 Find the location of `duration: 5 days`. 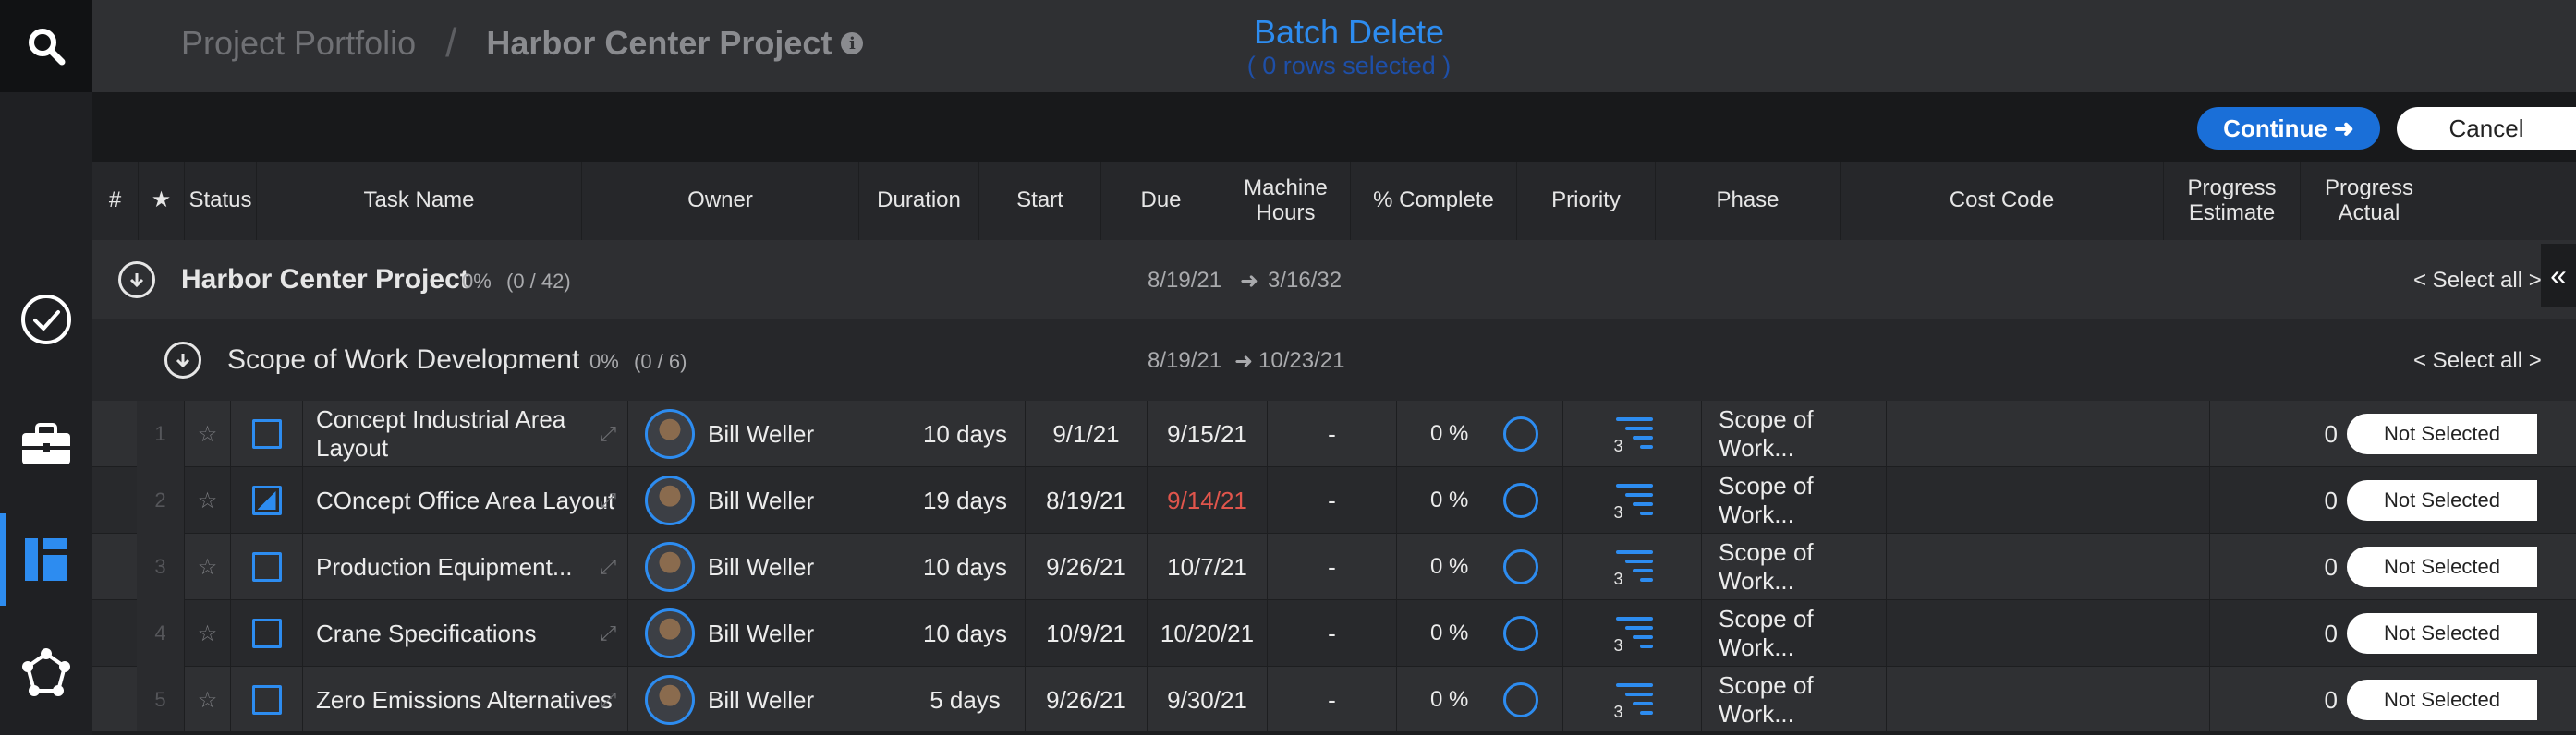

duration: 5 days is located at coordinates (965, 700).